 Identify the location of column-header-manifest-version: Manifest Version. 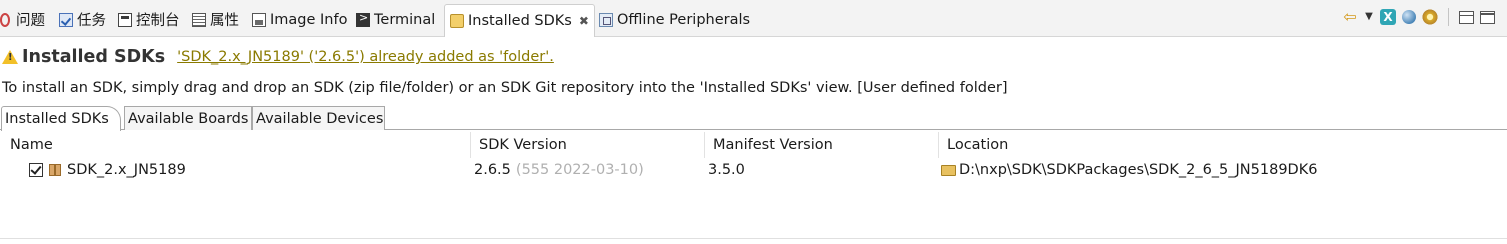
(821, 145).